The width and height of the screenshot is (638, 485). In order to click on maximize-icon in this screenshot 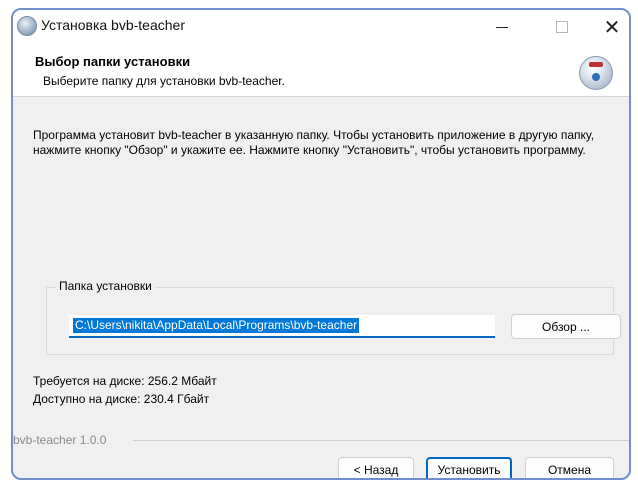, I will do `click(562, 27)`.